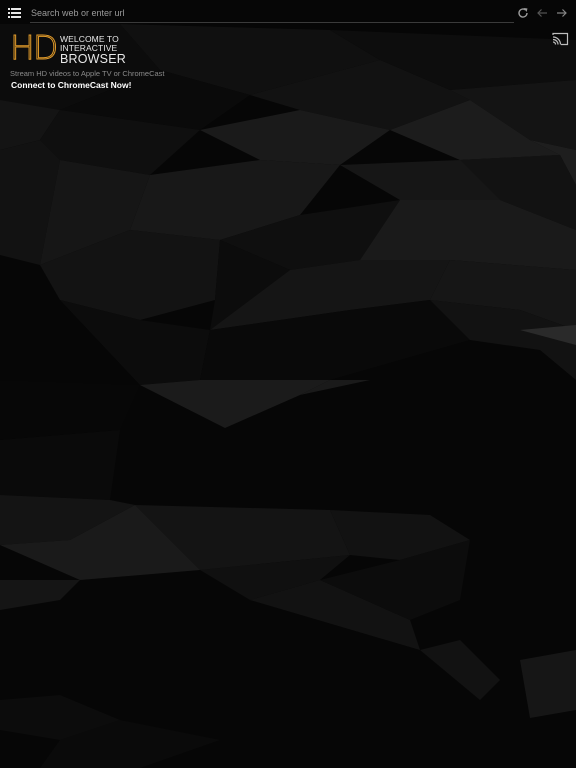  I want to click on arrow-left-icon, so click(542, 13).